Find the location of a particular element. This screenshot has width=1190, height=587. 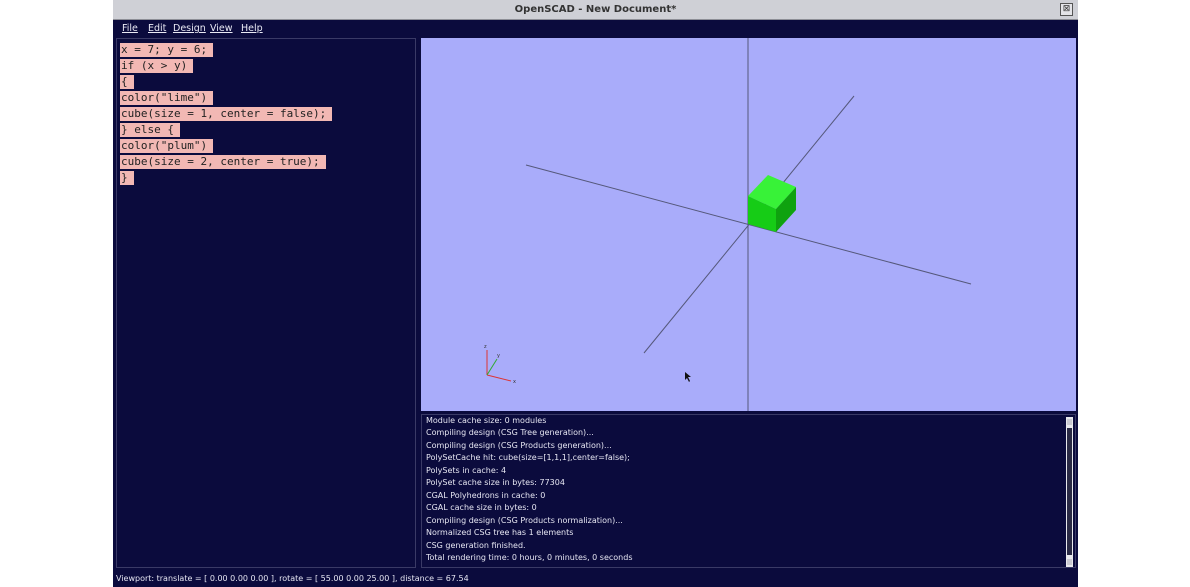

axis-label-x: x is located at coordinates (514, 382).